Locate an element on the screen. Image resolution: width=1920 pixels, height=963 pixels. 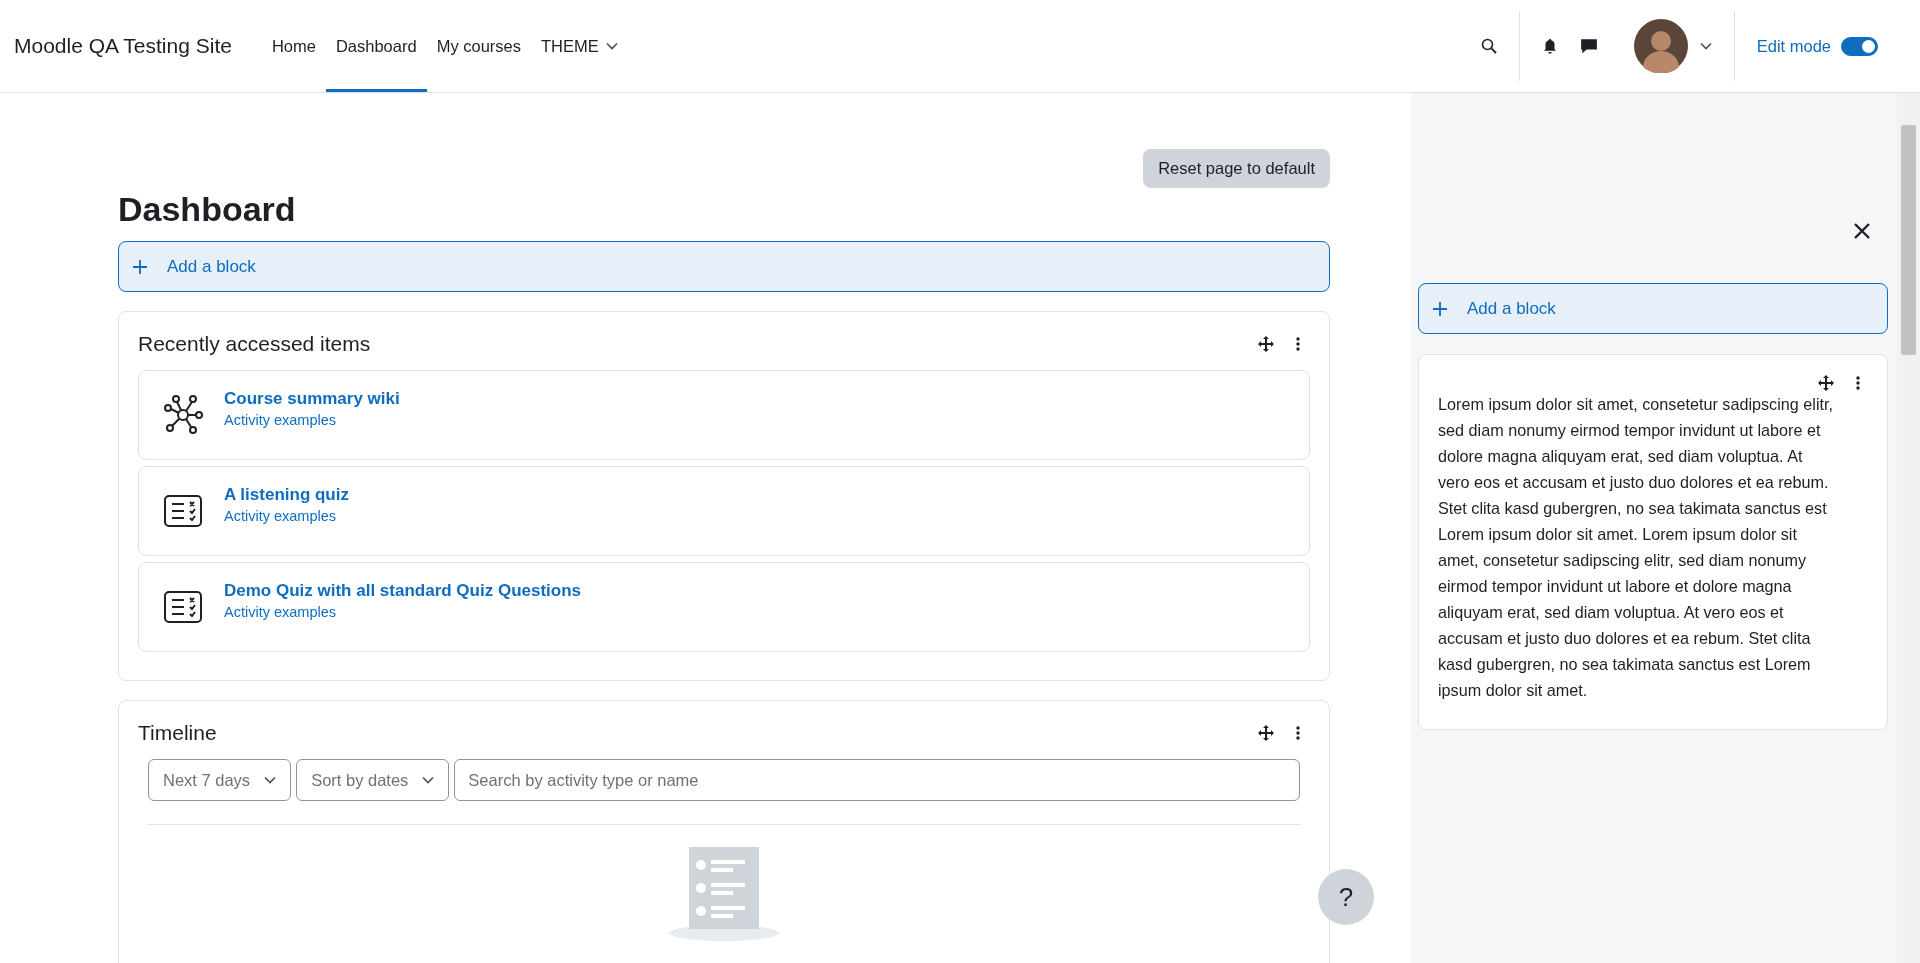
block-title: Recently accessed items is located at coordinates (254, 344).